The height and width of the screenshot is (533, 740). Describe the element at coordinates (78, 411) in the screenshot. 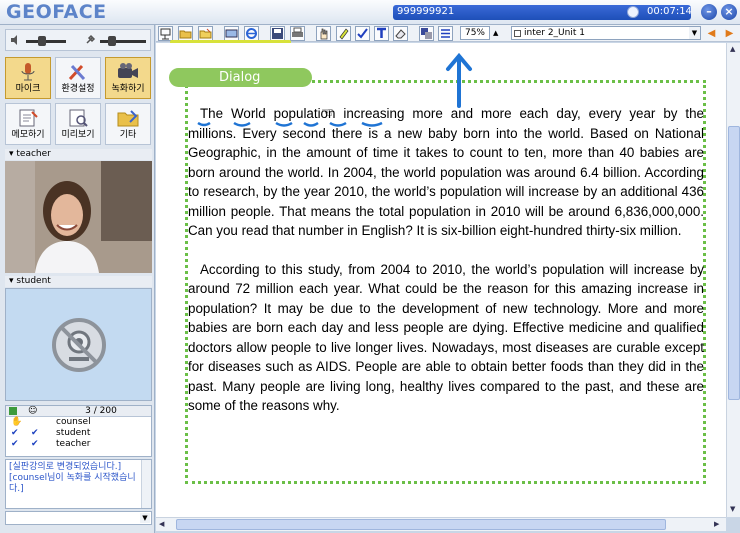

I see `participant-list-header: ☺ 3 / 200` at that location.